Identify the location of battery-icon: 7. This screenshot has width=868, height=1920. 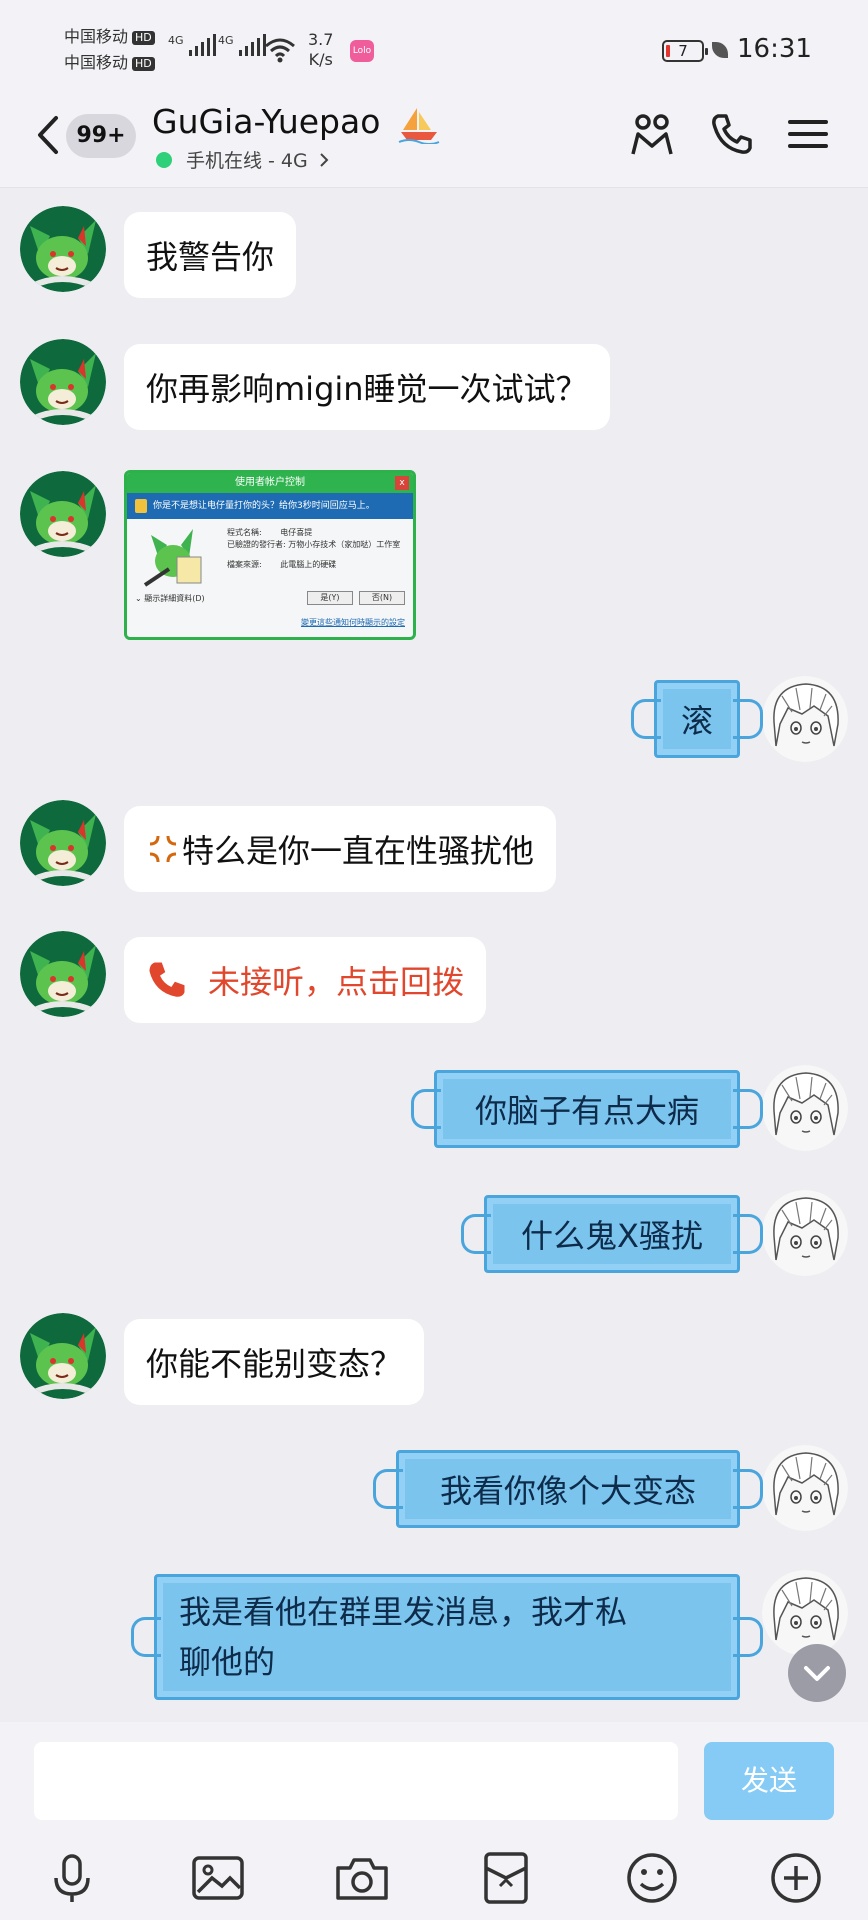
(685, 51).